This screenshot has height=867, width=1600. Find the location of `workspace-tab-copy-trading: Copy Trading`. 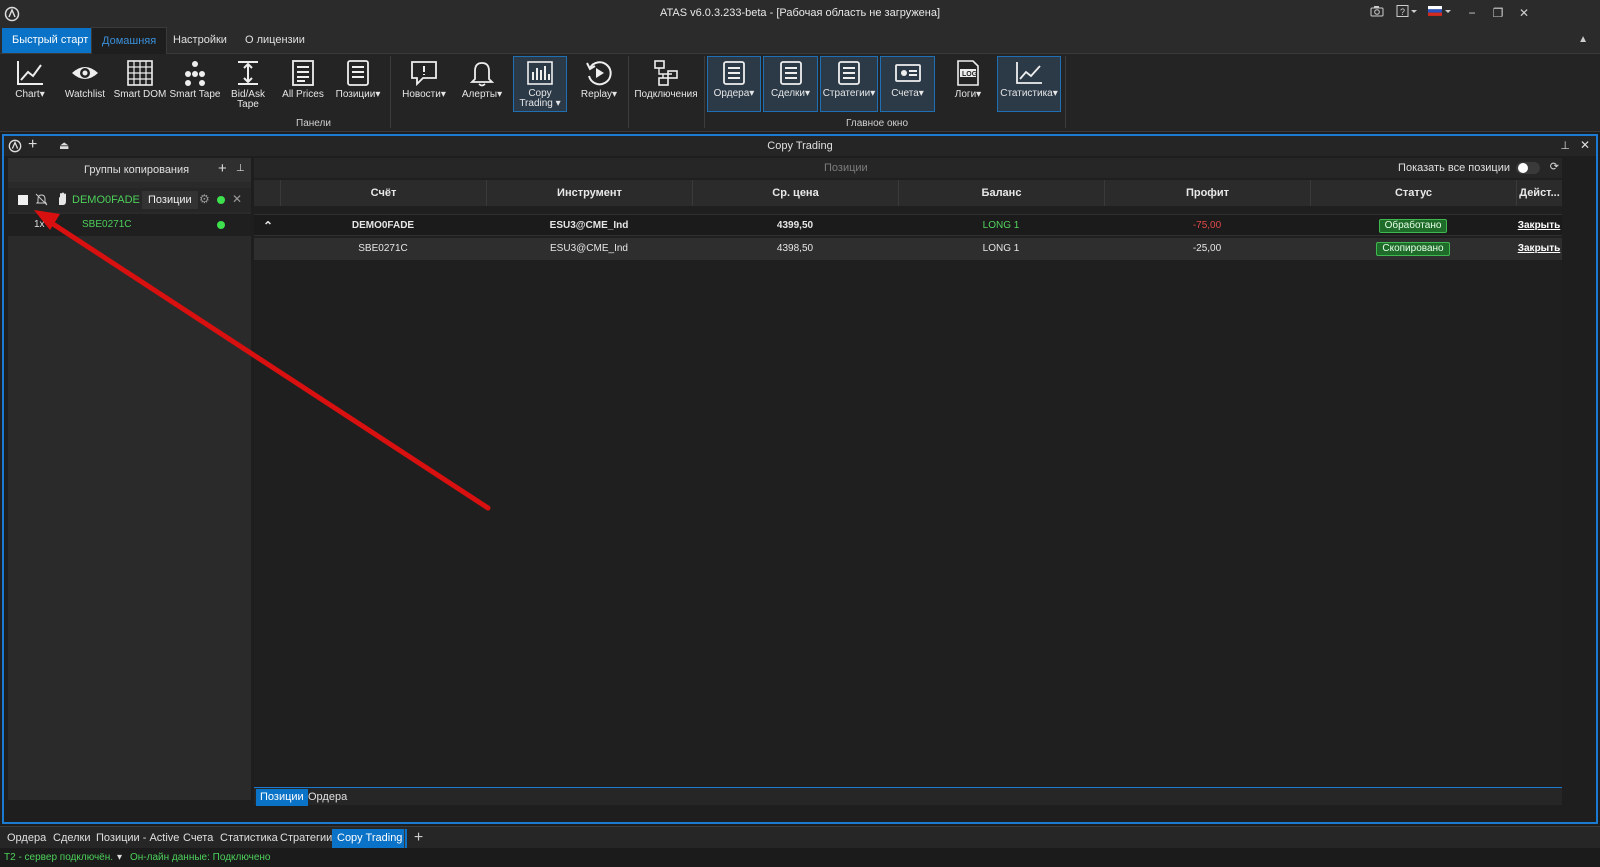

workspace-tab-copy-trading: Copy Trading is located at coordinates (370, 838).